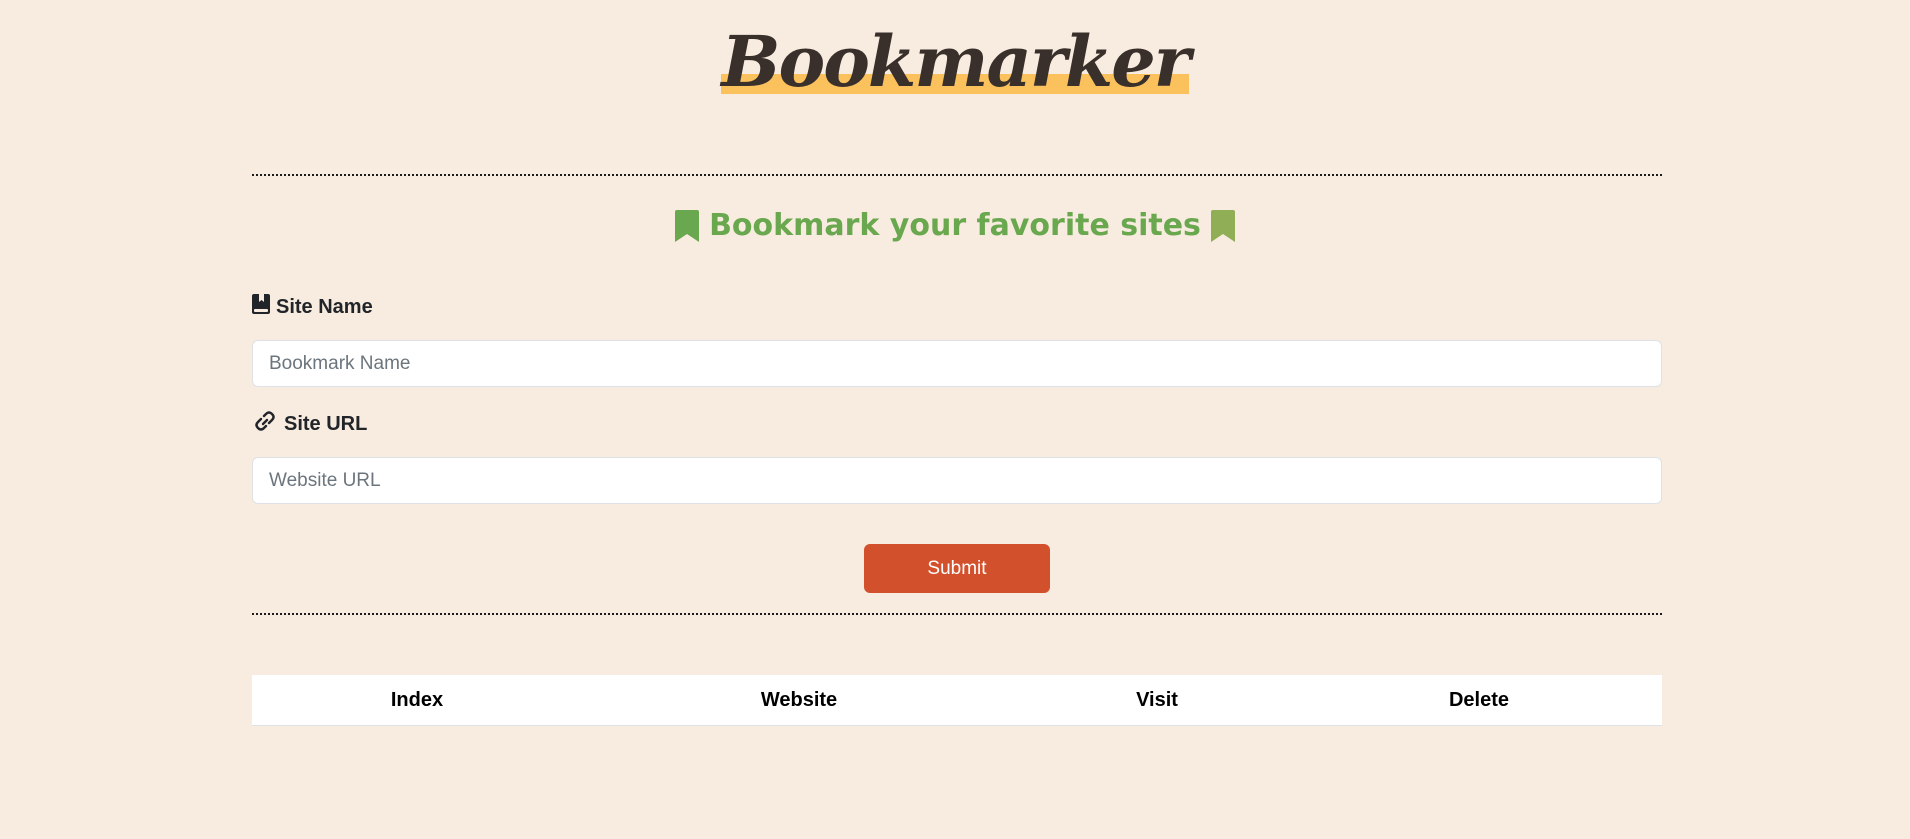  Describe the element at coordinates (324, 306) in the screenshot. I see `site-name-label-text: Site Name` at that location.